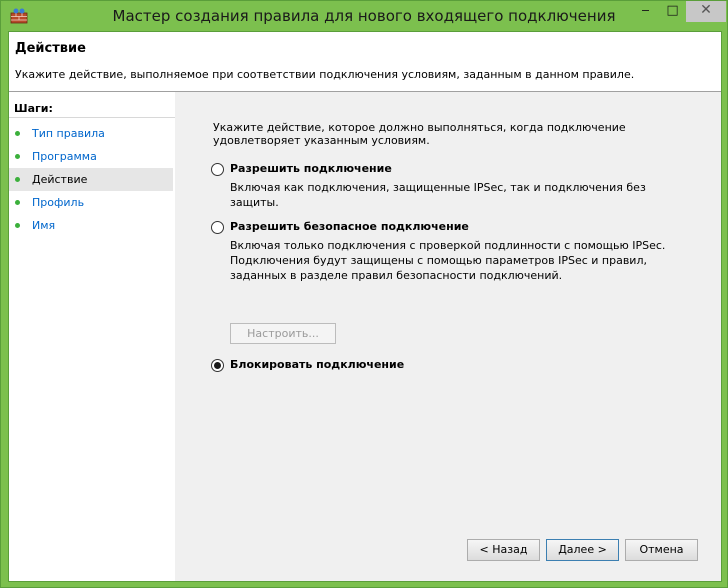 This screenshot has width=728, height=588. What do you see at coordinates (68, 133) in the screenshot?
I see `step-label: Тип правила` at bounding box center [68, 133].